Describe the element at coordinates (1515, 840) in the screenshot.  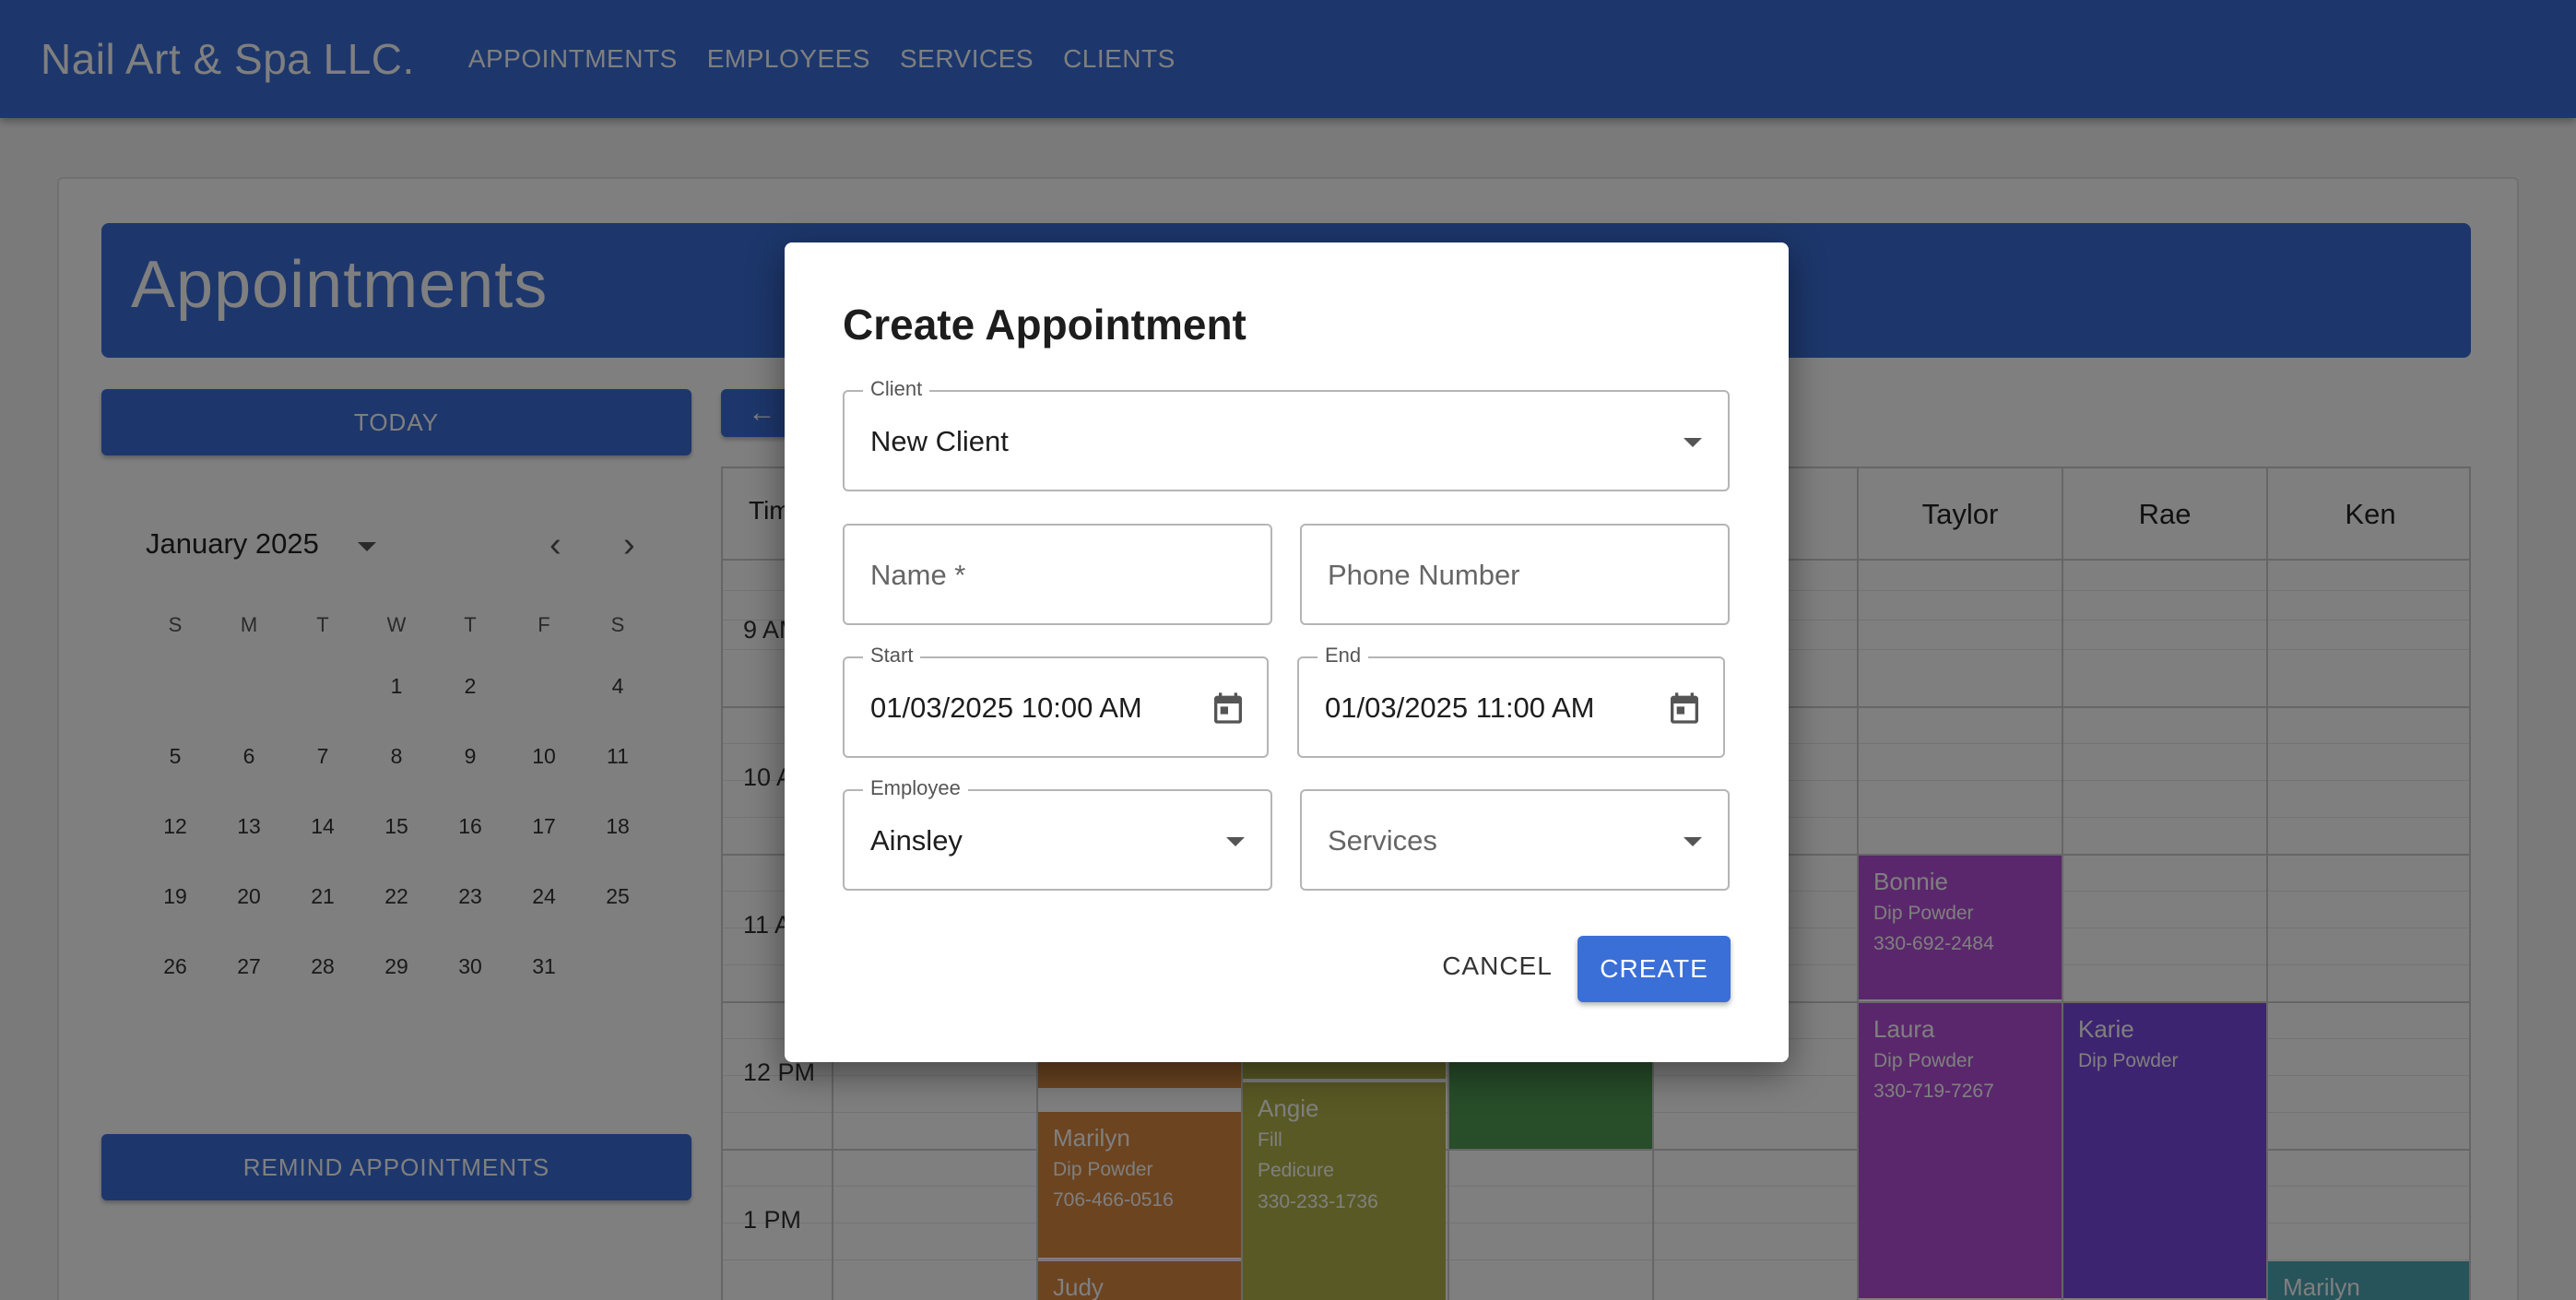
I see `services-select: Services` at that location.